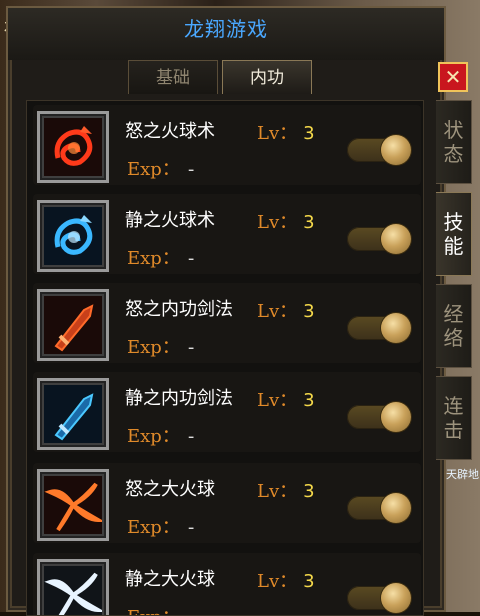 The height and width of the screenshot is (616, 480). What do you see at coordinates (170, 131) in the screenshot?
I see `skill-name: 怒之火球术` at bounding box center [170, 131].